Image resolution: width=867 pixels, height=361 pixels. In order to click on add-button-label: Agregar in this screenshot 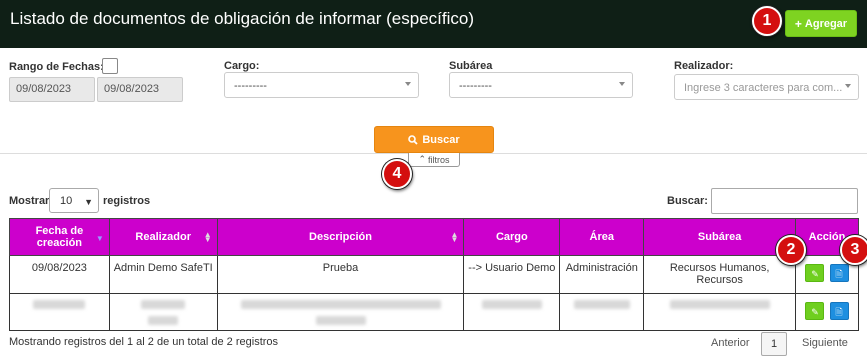, I will do `click(826, 23)`.